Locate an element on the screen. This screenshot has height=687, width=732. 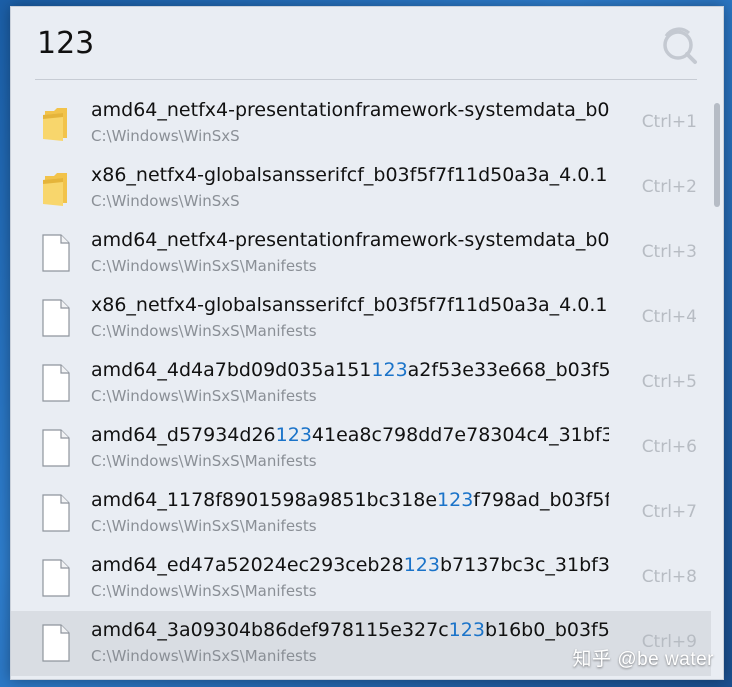
result-shortcut: Ctrl+8 is located at coordinates (669, 577).